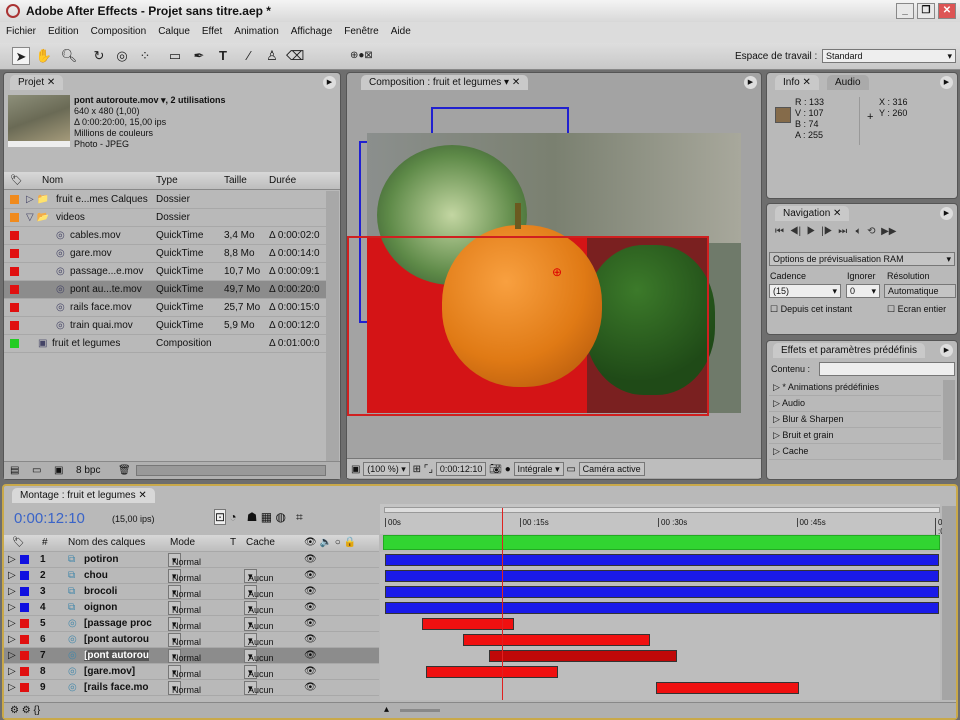 The image size is (960, 720). What do you see at coordinates (235, 180) in the screenshot?
I see `col-taille: Taille` at bounding box center [235, 180].